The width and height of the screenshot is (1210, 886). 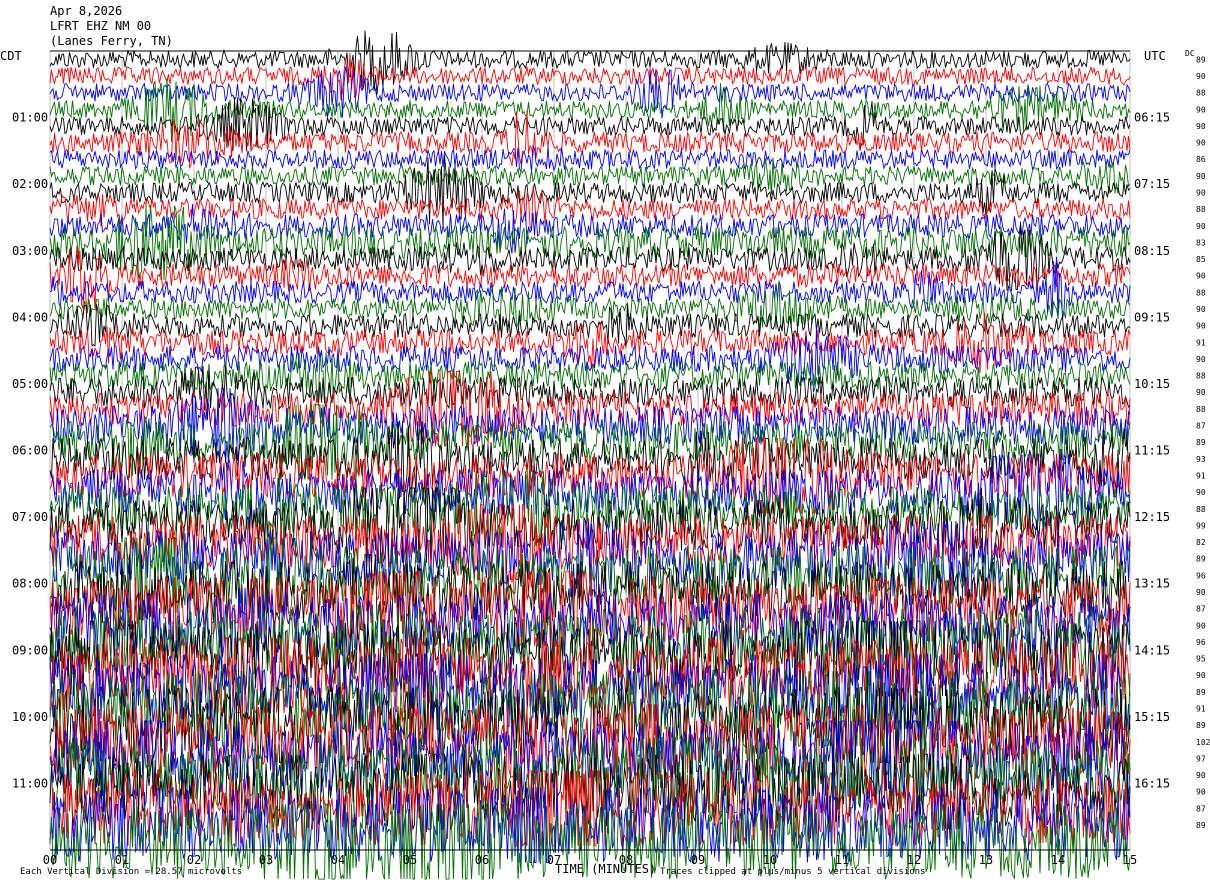 What do you see at coordinates (30, 783) in the screenshot?
I see `cdt-hour-label: 11:00` at bounding box center [30, 783].